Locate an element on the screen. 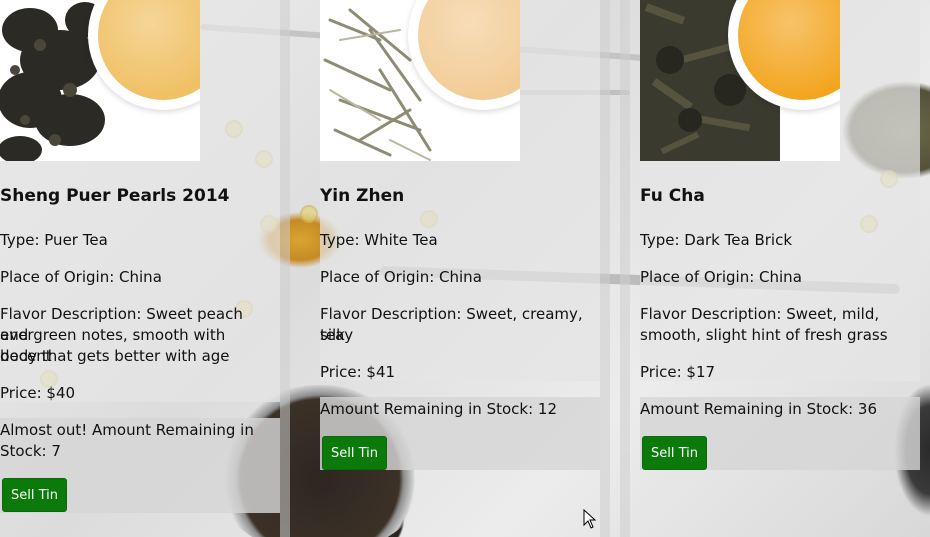  product-flavor: Flavor Description: Sweet, mild, is located at coordinates (760, 314).